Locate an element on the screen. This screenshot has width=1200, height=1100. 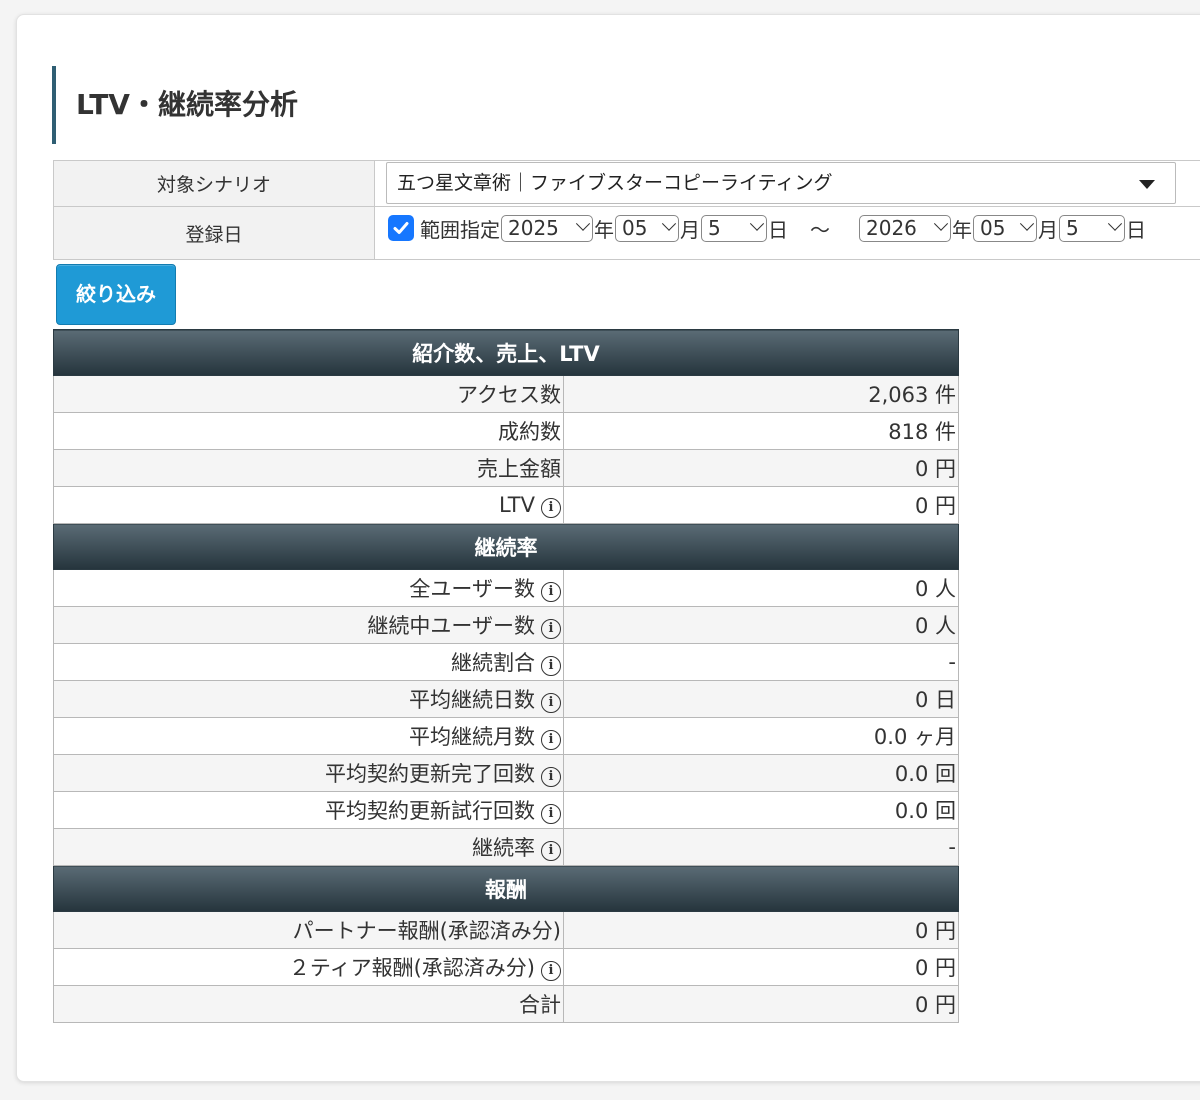
range-tilde: ～ is located at coordinates (820, 229).